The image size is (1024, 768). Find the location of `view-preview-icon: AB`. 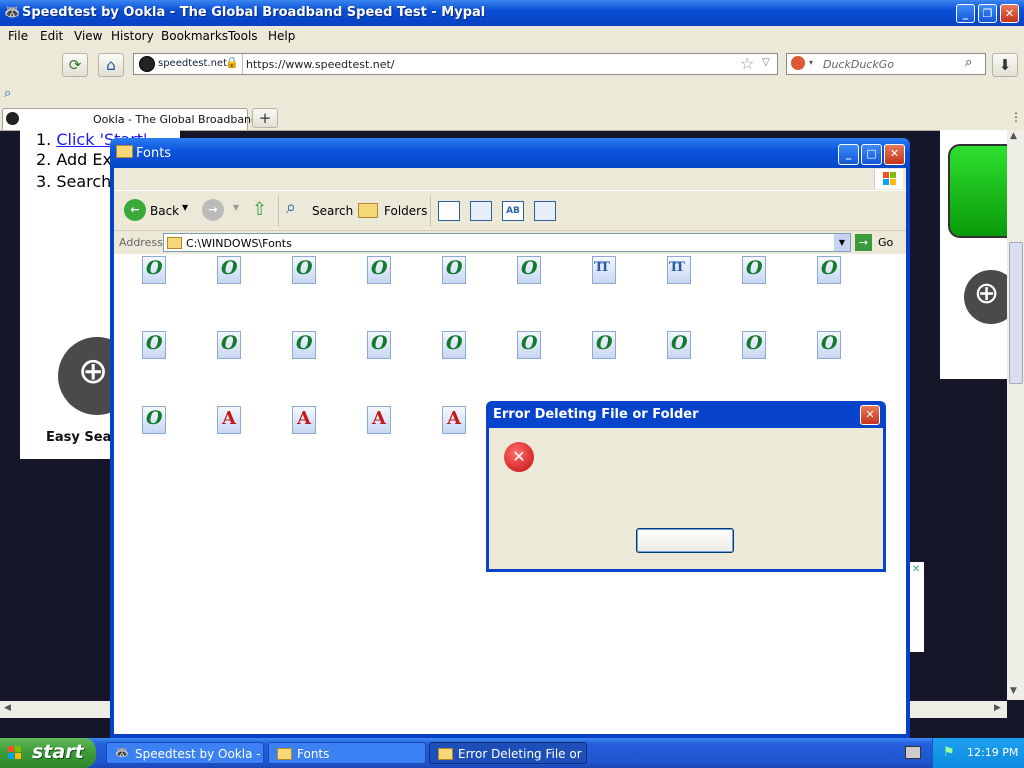

view-preview-icon: AB is located at coordinates (513, 211).